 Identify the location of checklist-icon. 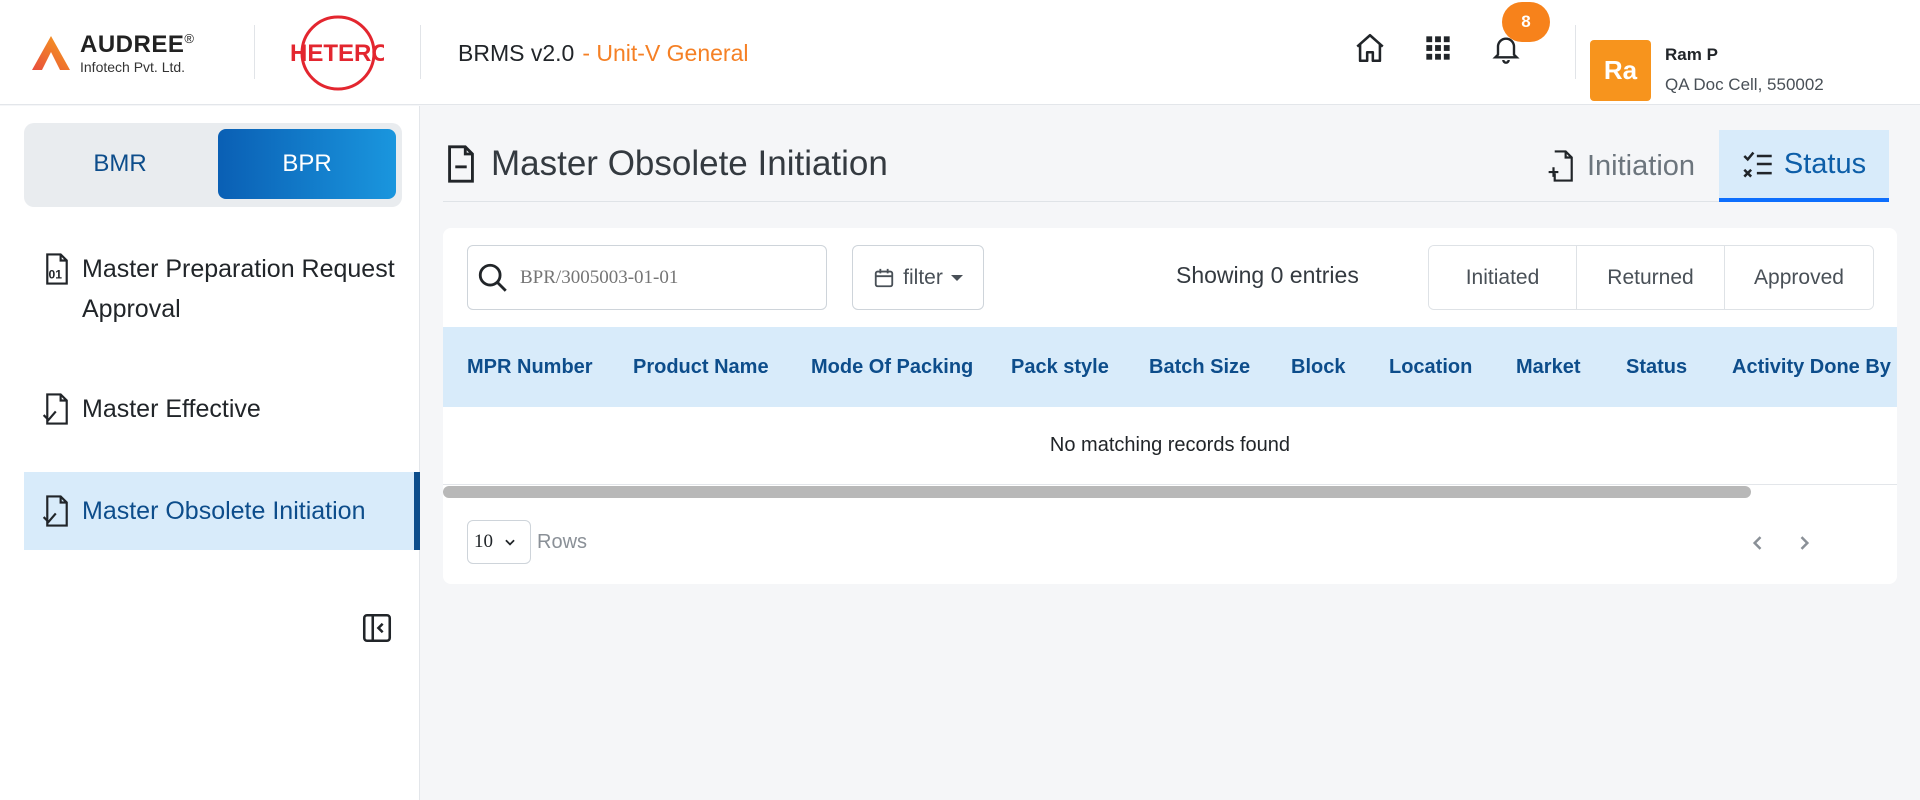
(1757, 164).